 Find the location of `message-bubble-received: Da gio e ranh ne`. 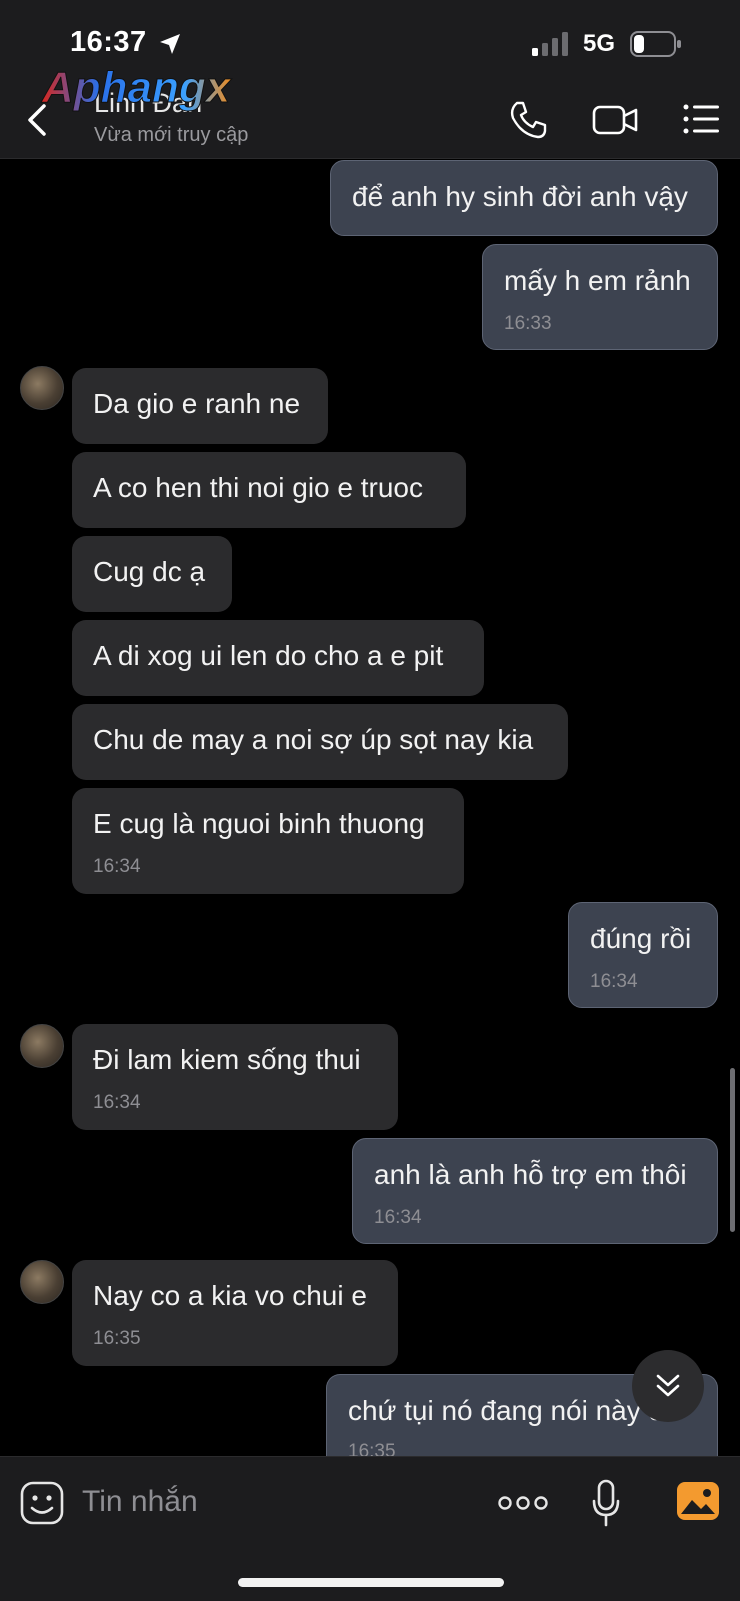

message-bubble-received: Da gio e ranh ne is located at coordinates (200, 406).